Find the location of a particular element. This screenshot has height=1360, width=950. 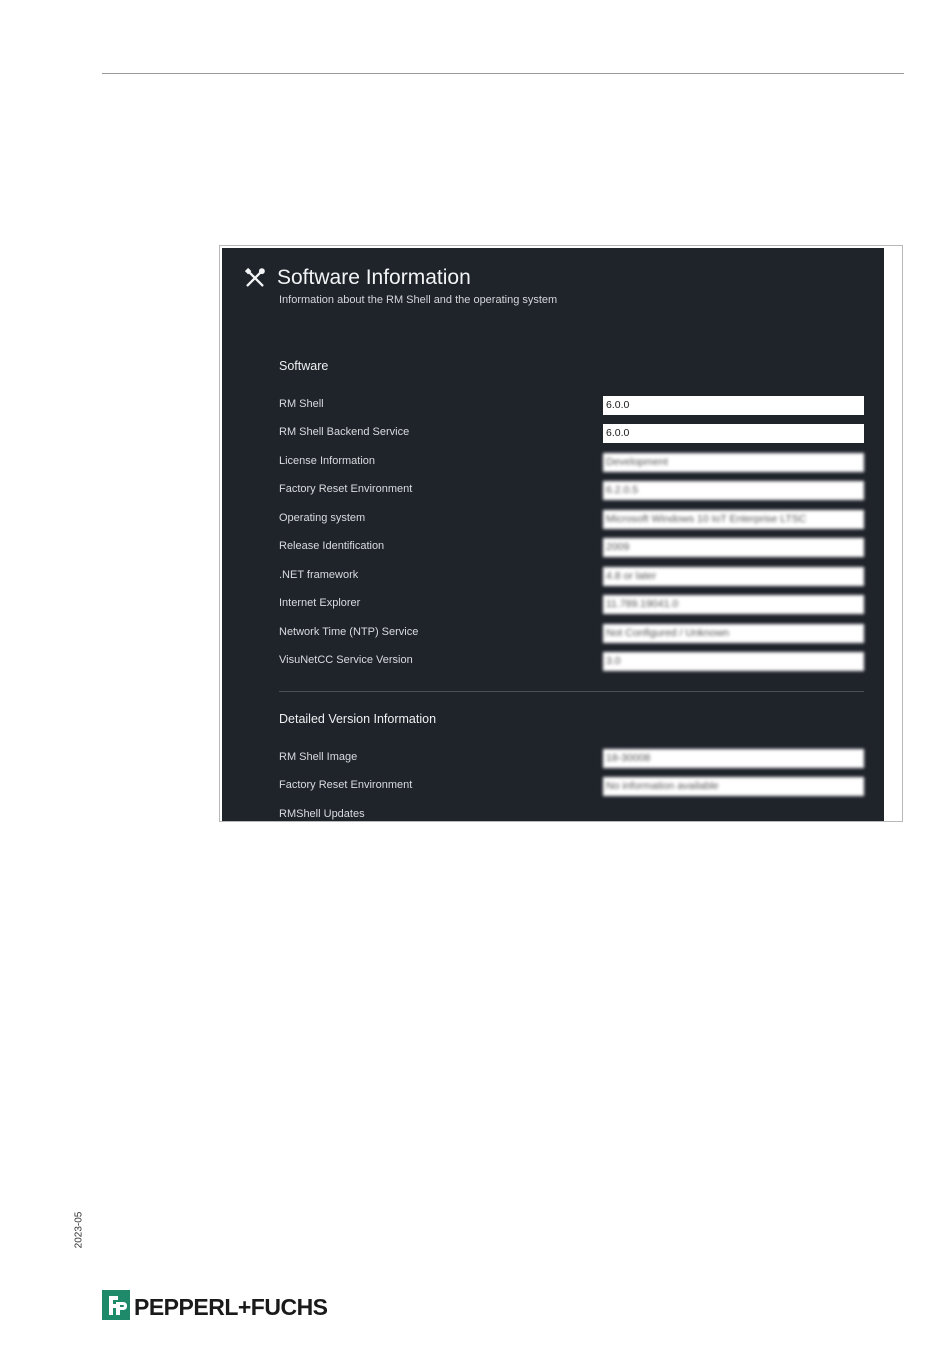

value-rm-shell: 6.0.0 is located at coordinates (733, 405).